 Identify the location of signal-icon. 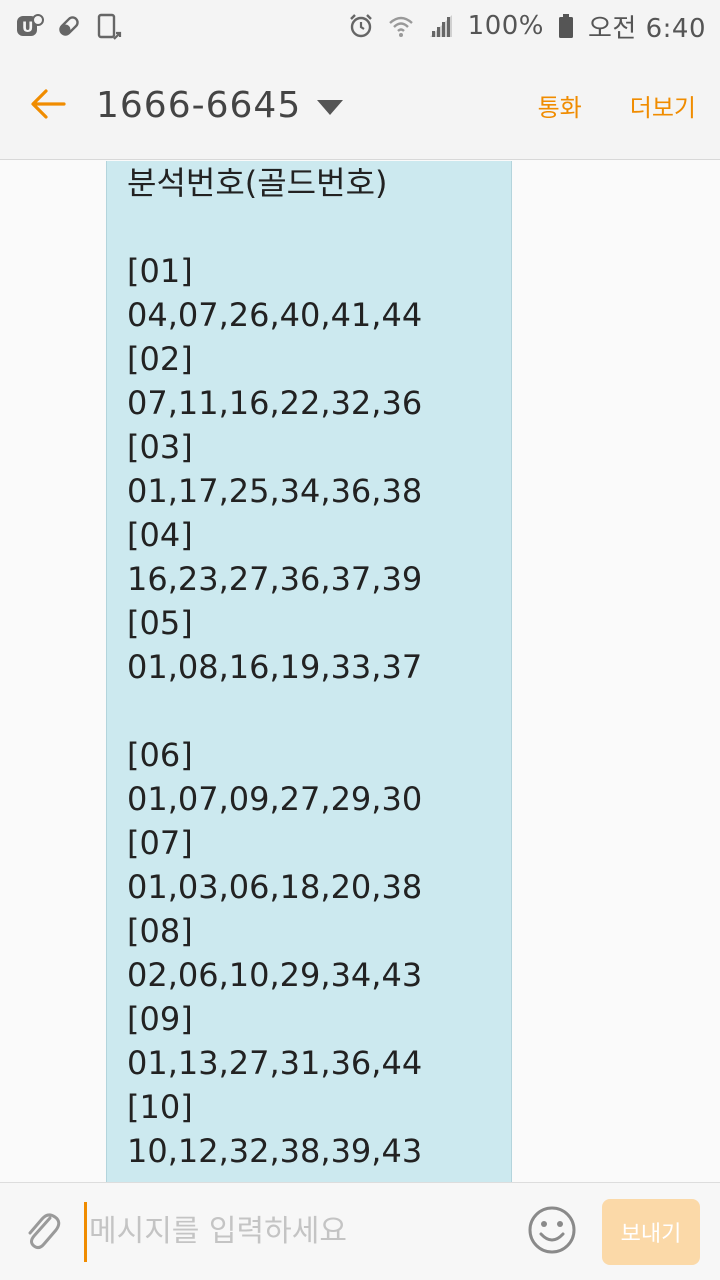
(441, 26).